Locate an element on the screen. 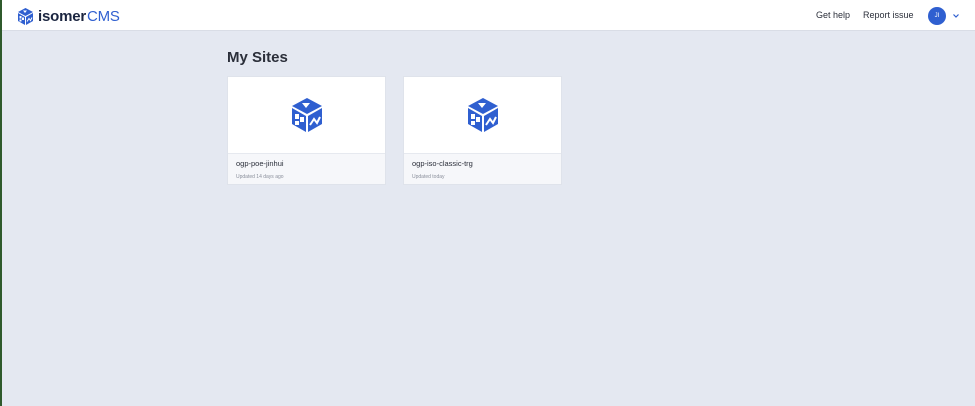  page-title: My Sites is located at coordinates (257, 57).